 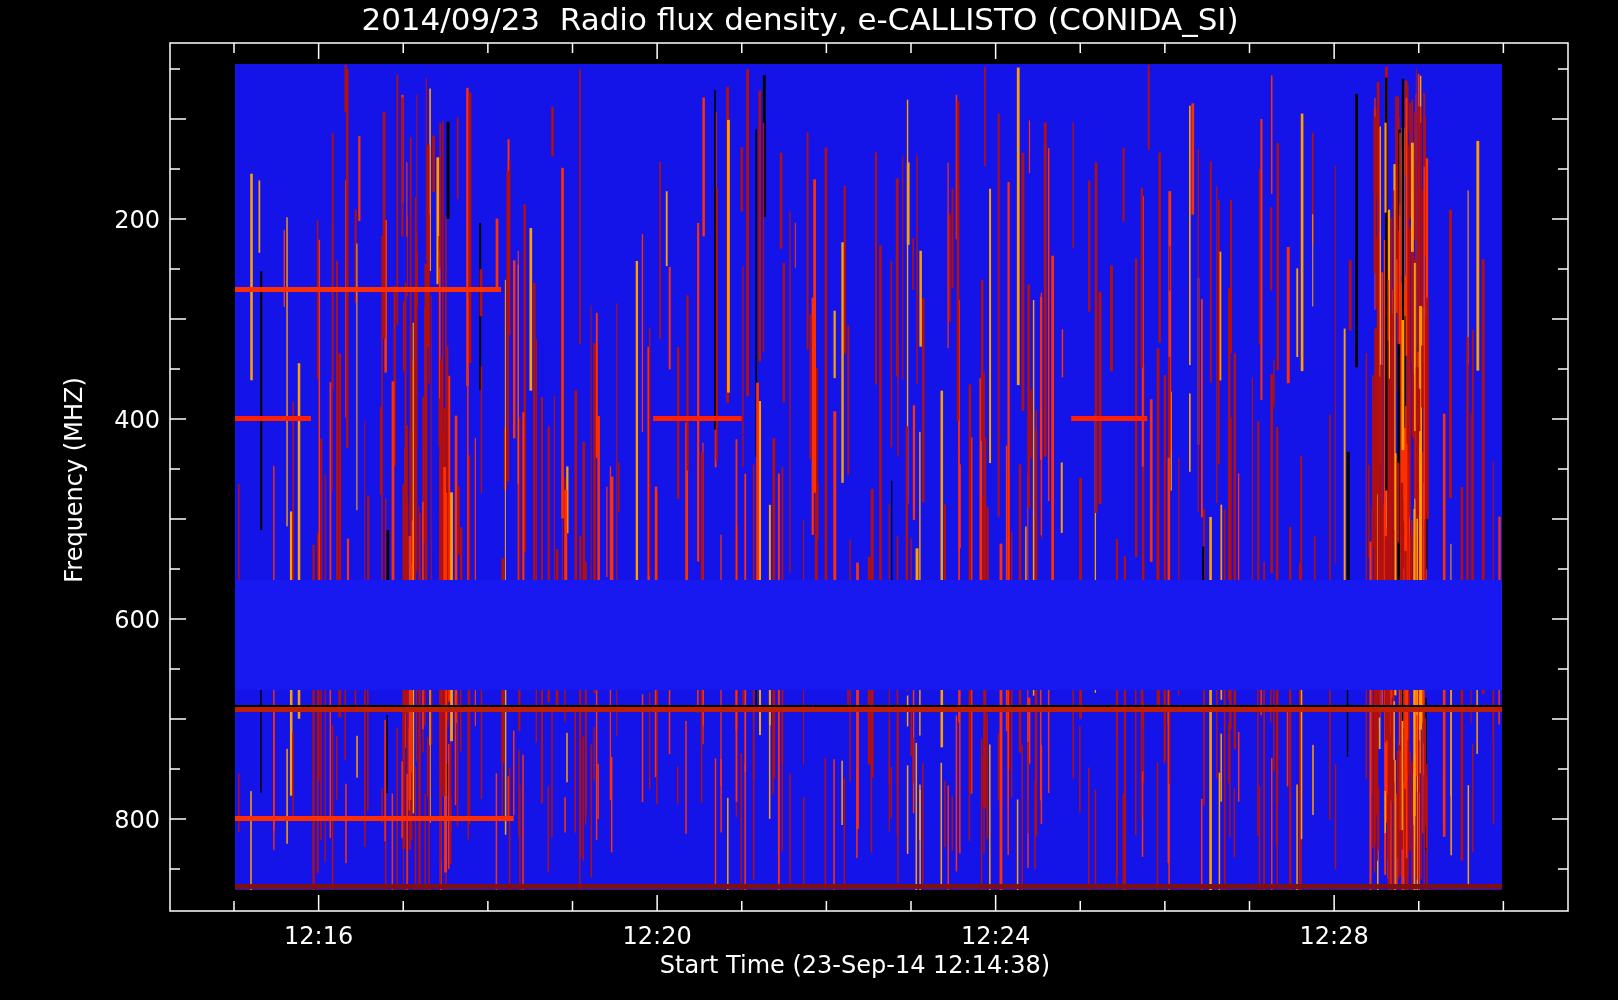 I want to click on axis-title: Start Time (23-Sep-14 12:14:38), so click(x=855, y=965).